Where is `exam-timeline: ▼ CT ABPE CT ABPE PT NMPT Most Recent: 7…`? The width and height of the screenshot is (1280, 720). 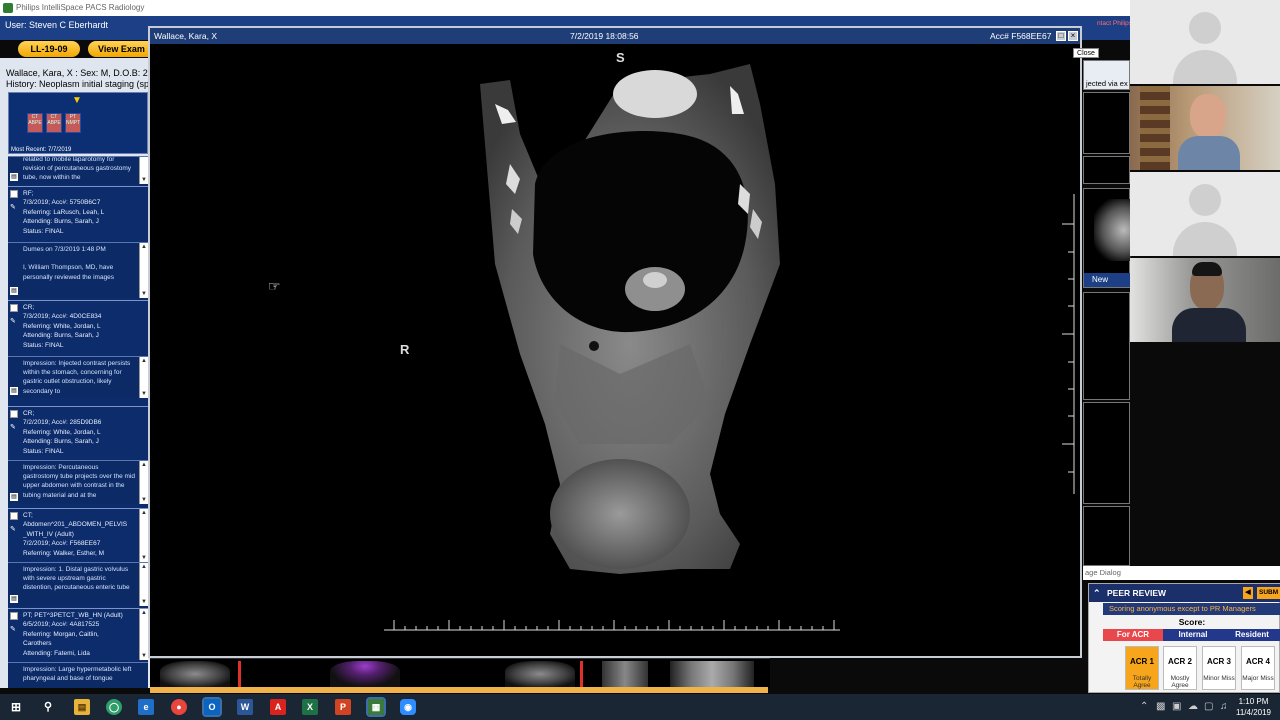
exam-timeline: ▼ CT ABPE CT ABPE PT NMPT Most Recent: 7… is located at coordinates (78, 123).